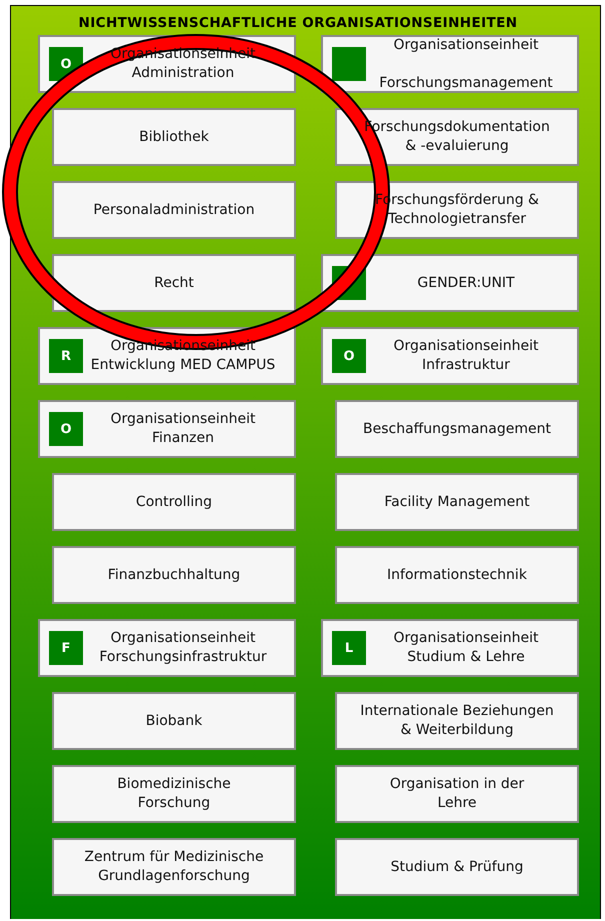  Describe the element at coordinates (174, 137) in the screenshot. I see `unit-name: Bibliothek` at that location.